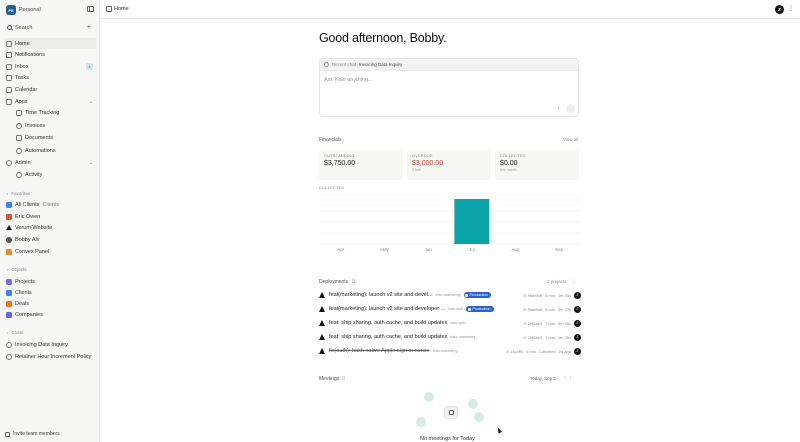 The image size is (800, 442). I want to click on section-label-text: Objects, so click(19, 269).